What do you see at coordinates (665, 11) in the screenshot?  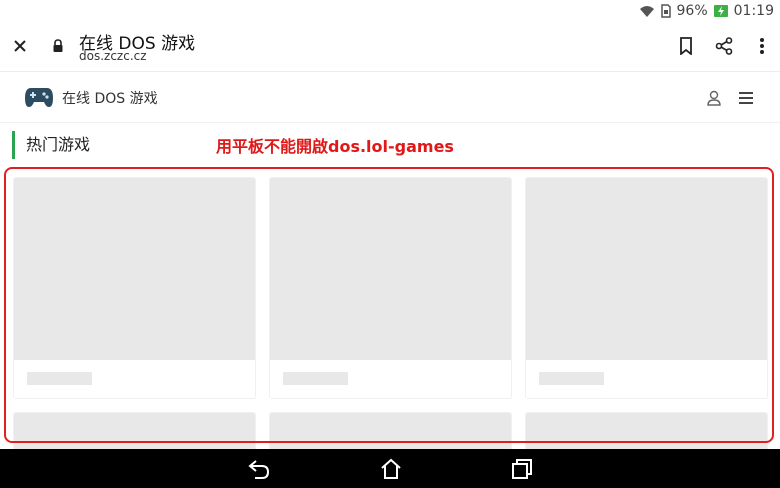 I see `sim-icon` at bounding box center [665, 11].